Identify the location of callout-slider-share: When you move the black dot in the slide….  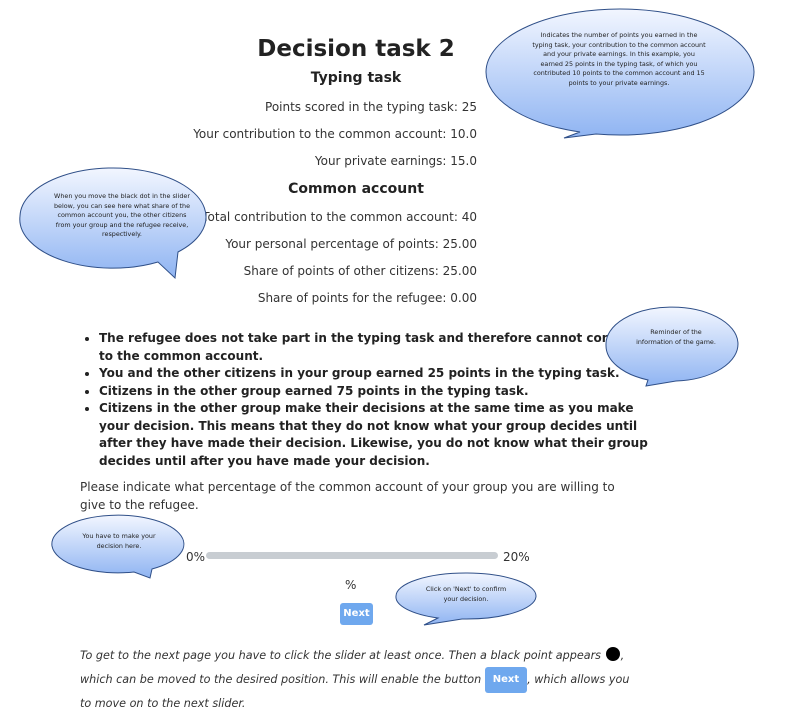
(122, 215).